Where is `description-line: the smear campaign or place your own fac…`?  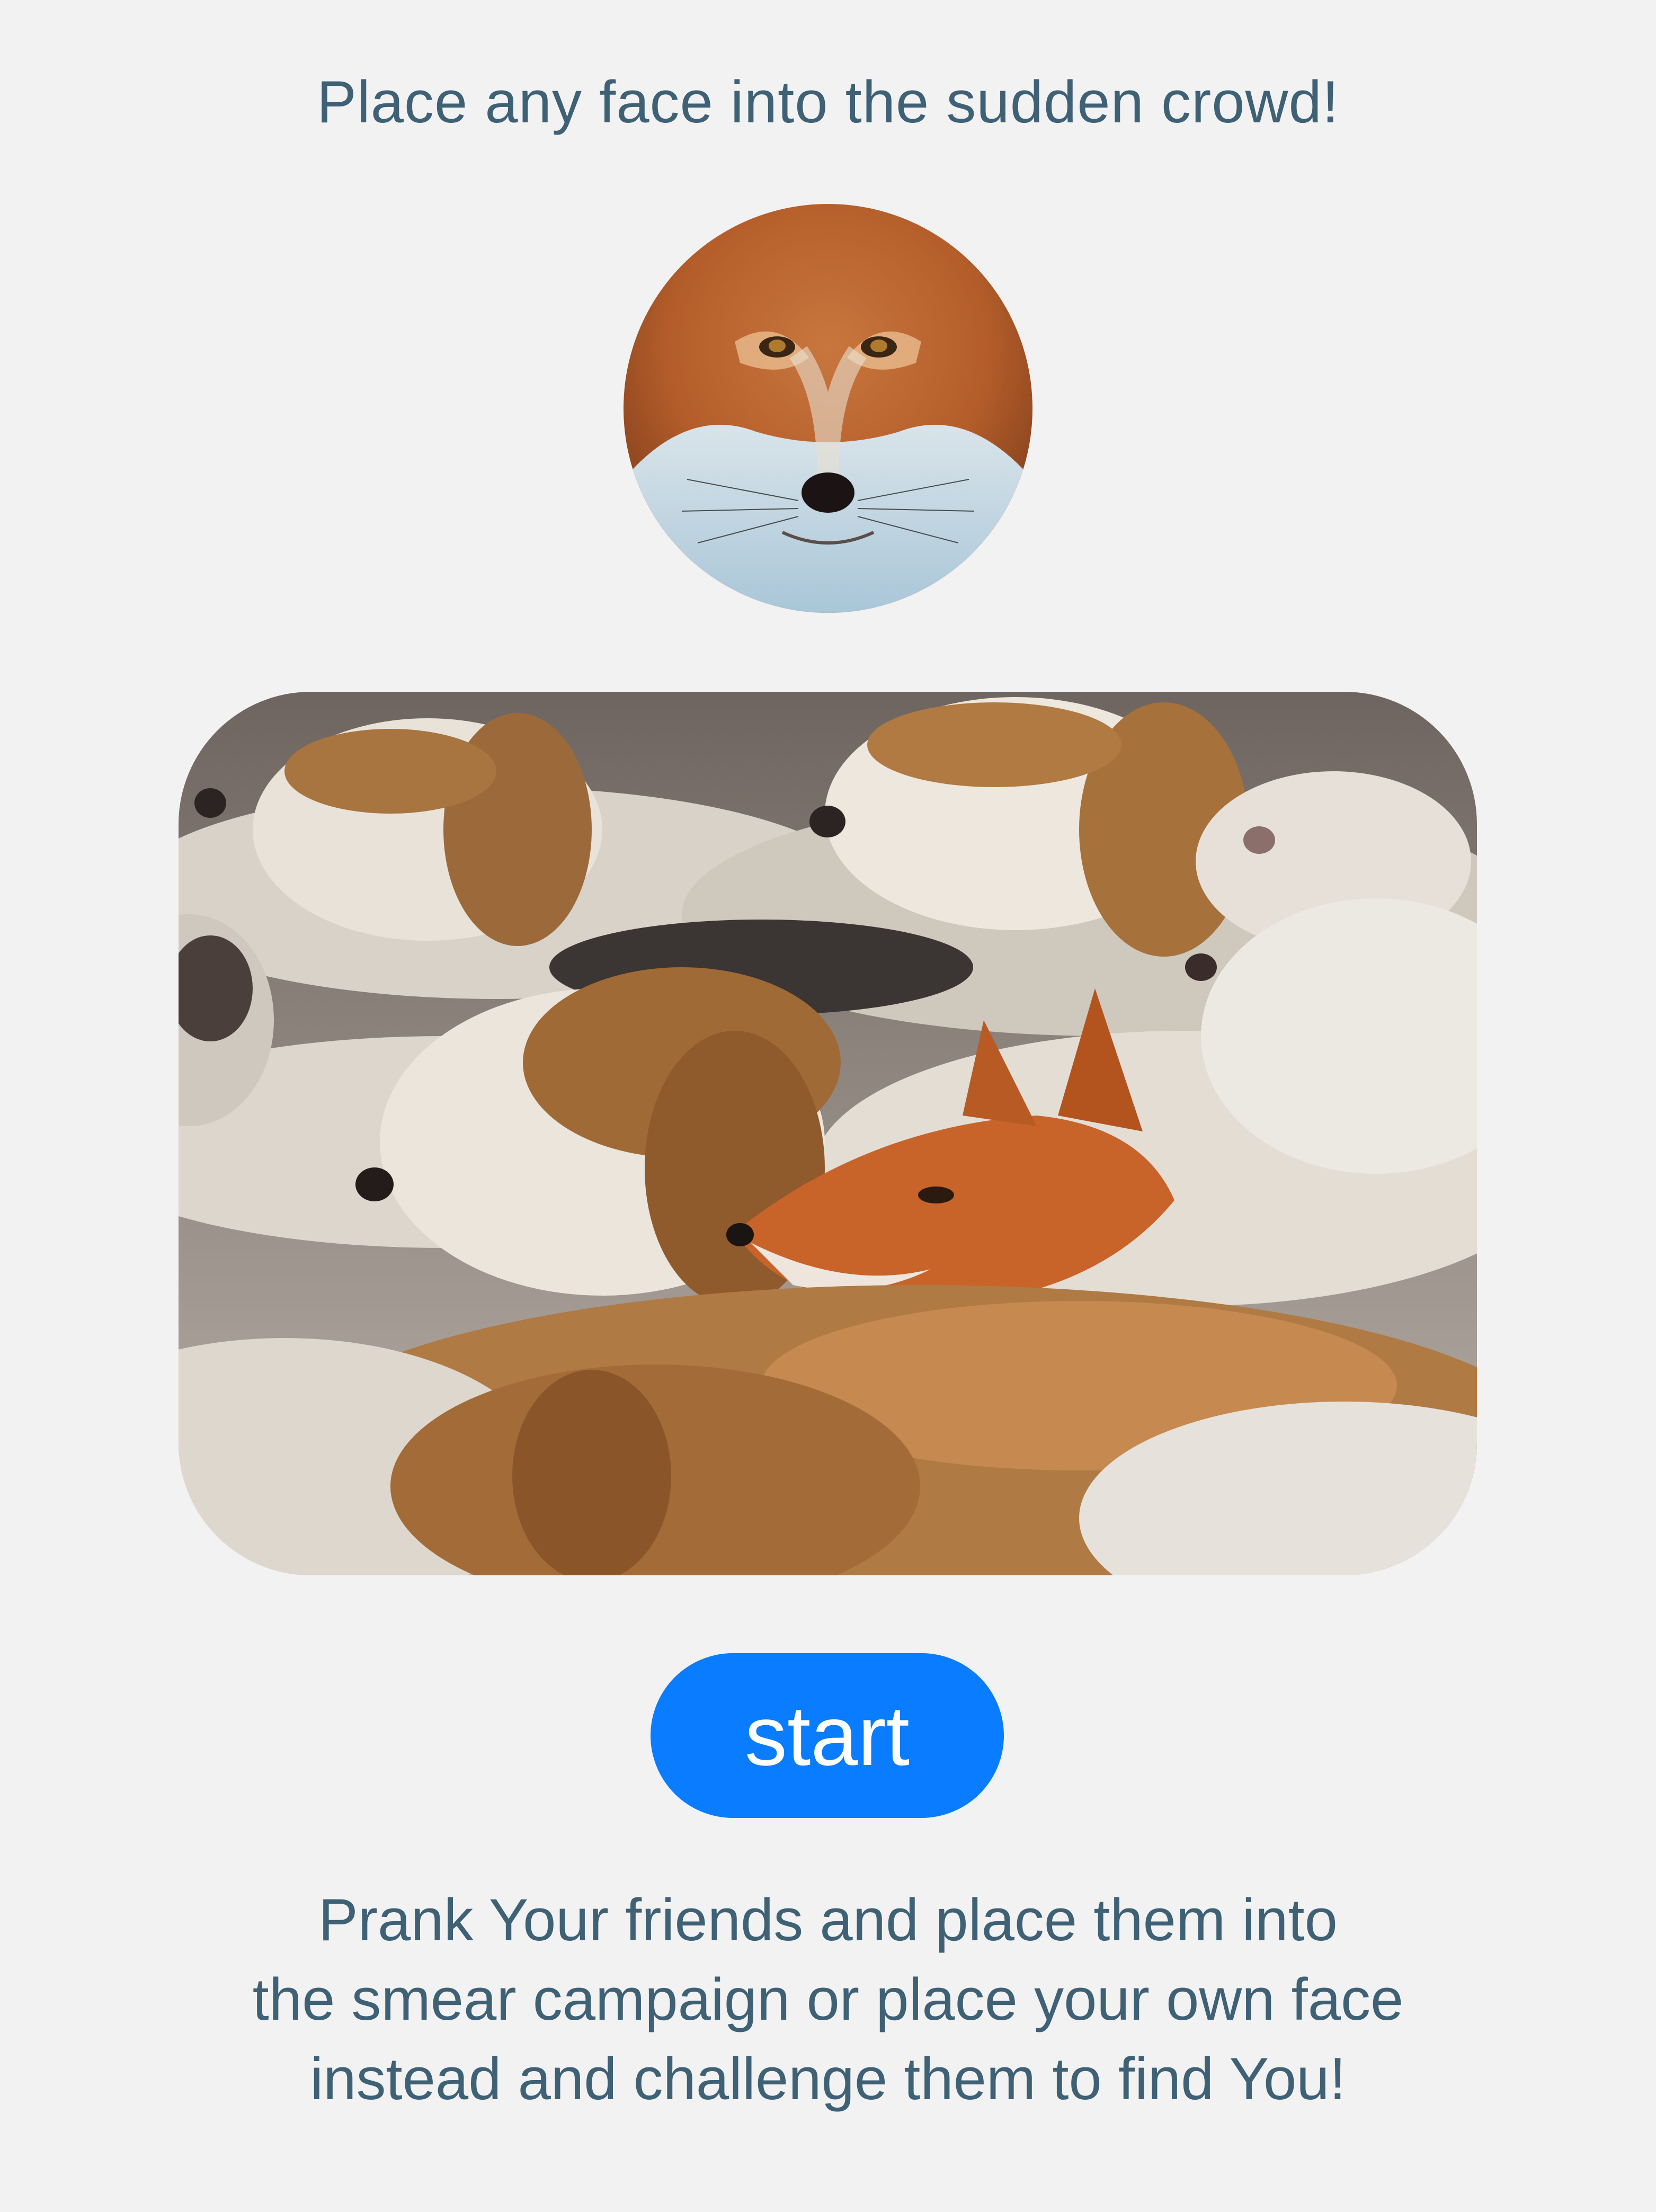 description-line: the smear campaign or place your own fac… is located at coordinates (828, 1999).